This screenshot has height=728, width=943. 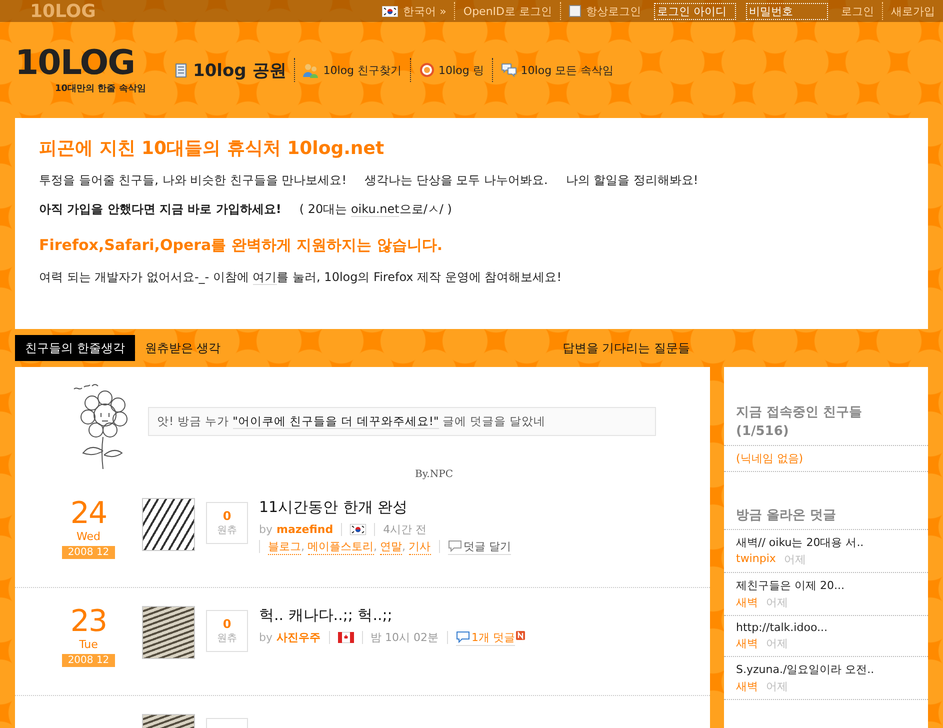 I want to click on post-day: 23, so click(x=88, y=622).